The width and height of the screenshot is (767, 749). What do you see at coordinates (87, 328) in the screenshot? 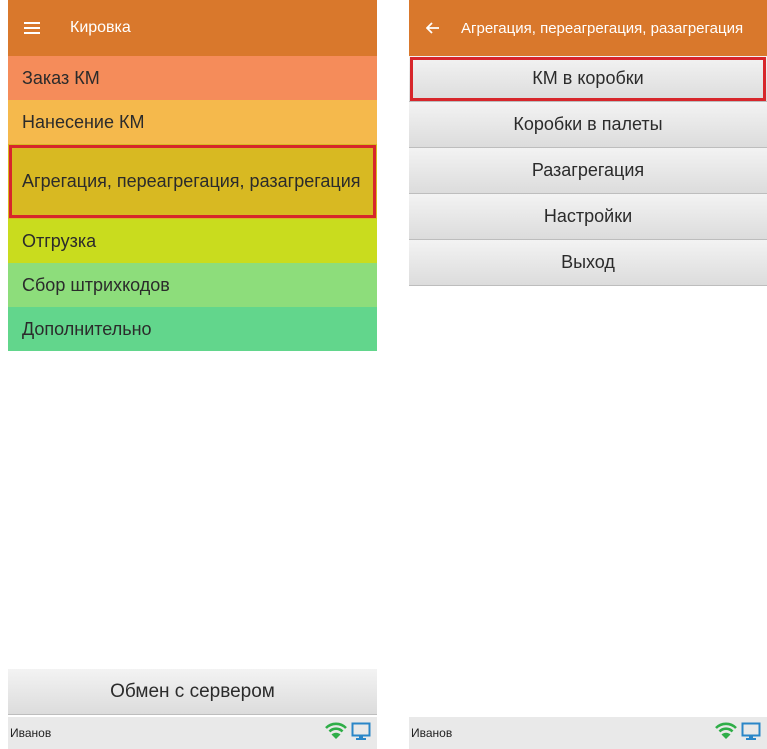
I see `menu-item-label: Дополнительно` at bounding box center [87, 328].